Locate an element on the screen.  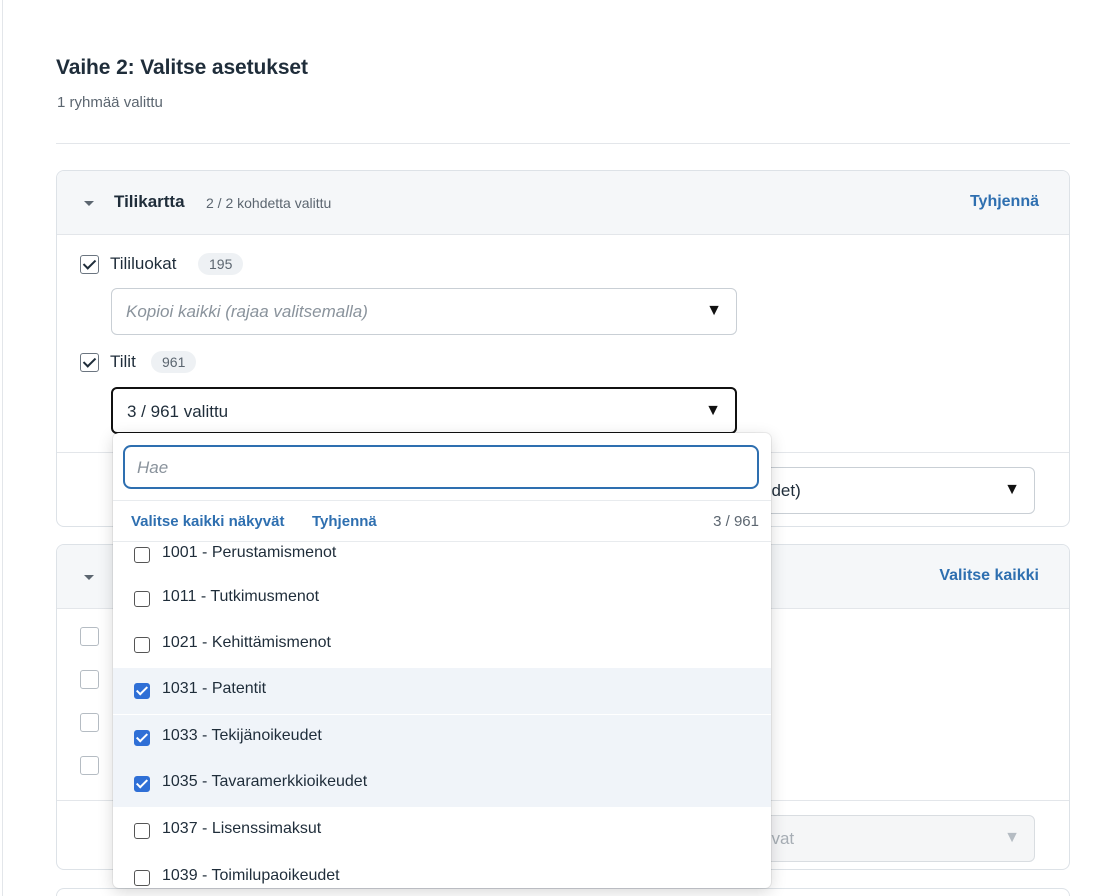
tililuokat-label: Tililuokat is located at coordinates (143, 263).